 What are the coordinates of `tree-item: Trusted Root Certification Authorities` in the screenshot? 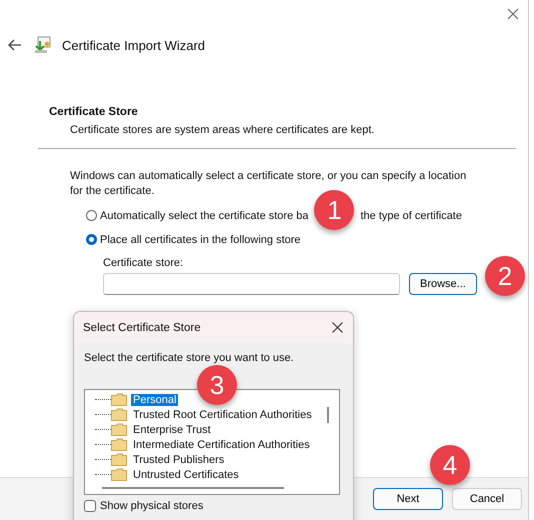 It's located at (222, 414).